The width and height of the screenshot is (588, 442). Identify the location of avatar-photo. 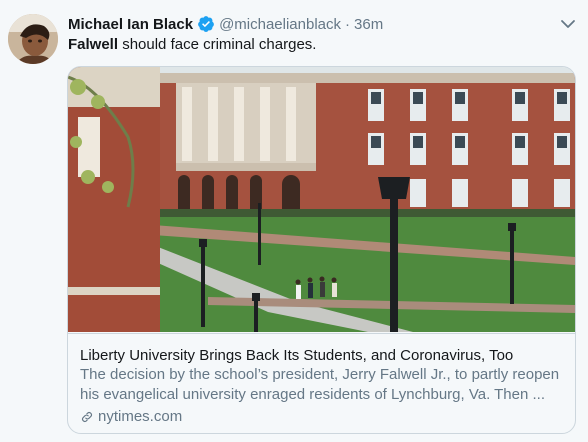
(33, 39).